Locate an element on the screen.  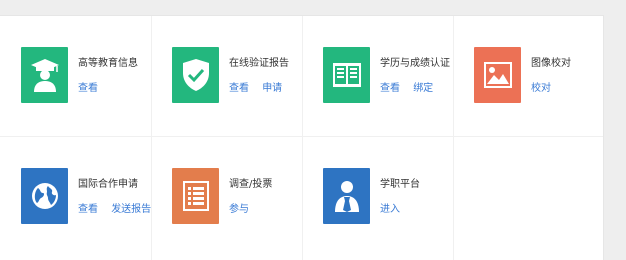
book-icon is located at coordinates (346, 75).